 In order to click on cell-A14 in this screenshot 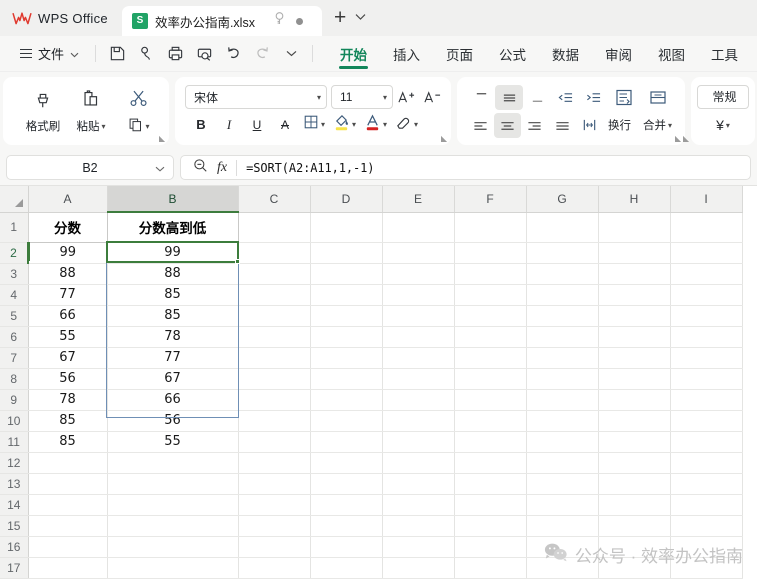, I will do `click(68, 505)`.